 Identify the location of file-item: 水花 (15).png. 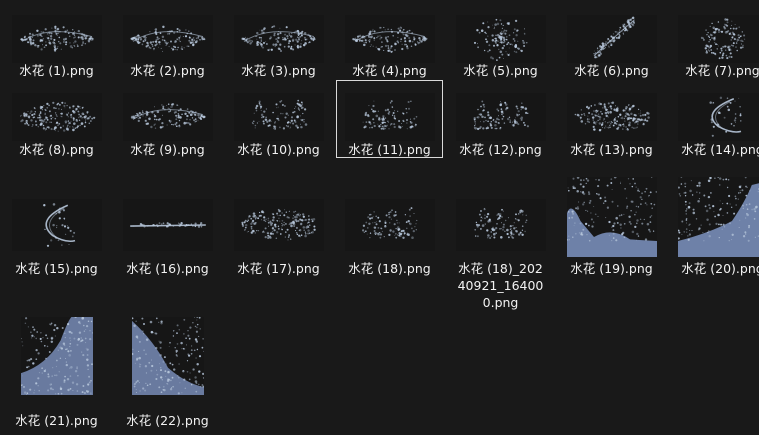
(56, 244).